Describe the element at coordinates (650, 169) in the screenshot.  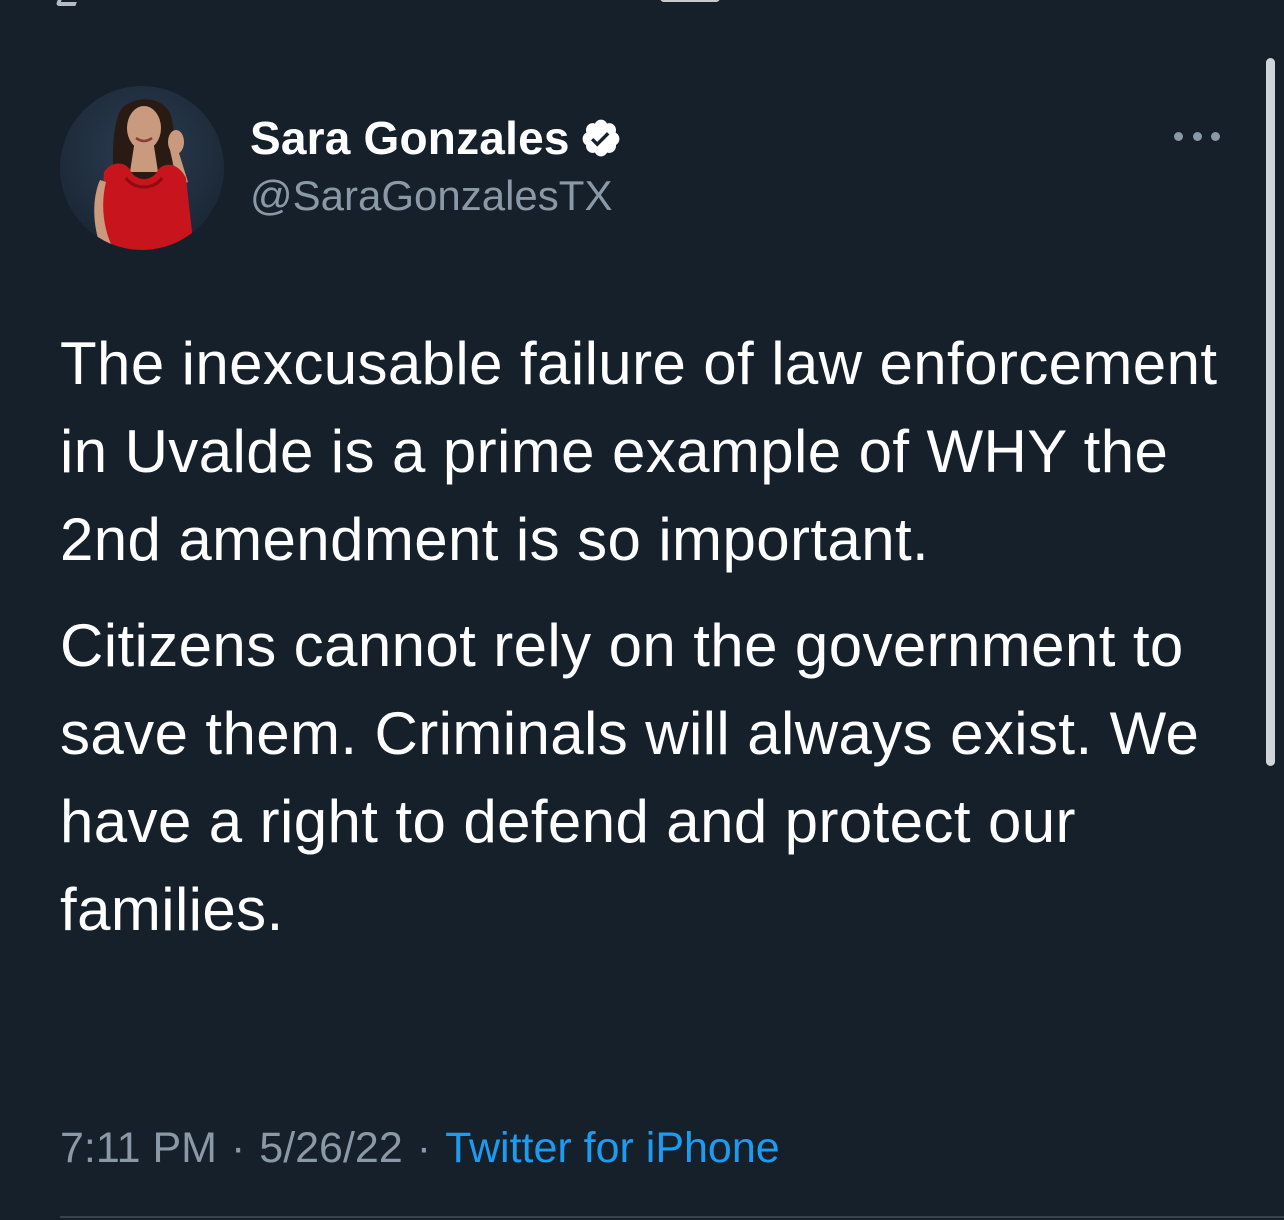
I see `tweet-header: Sara Gonzales @SaraGonzalesTX` at that location.